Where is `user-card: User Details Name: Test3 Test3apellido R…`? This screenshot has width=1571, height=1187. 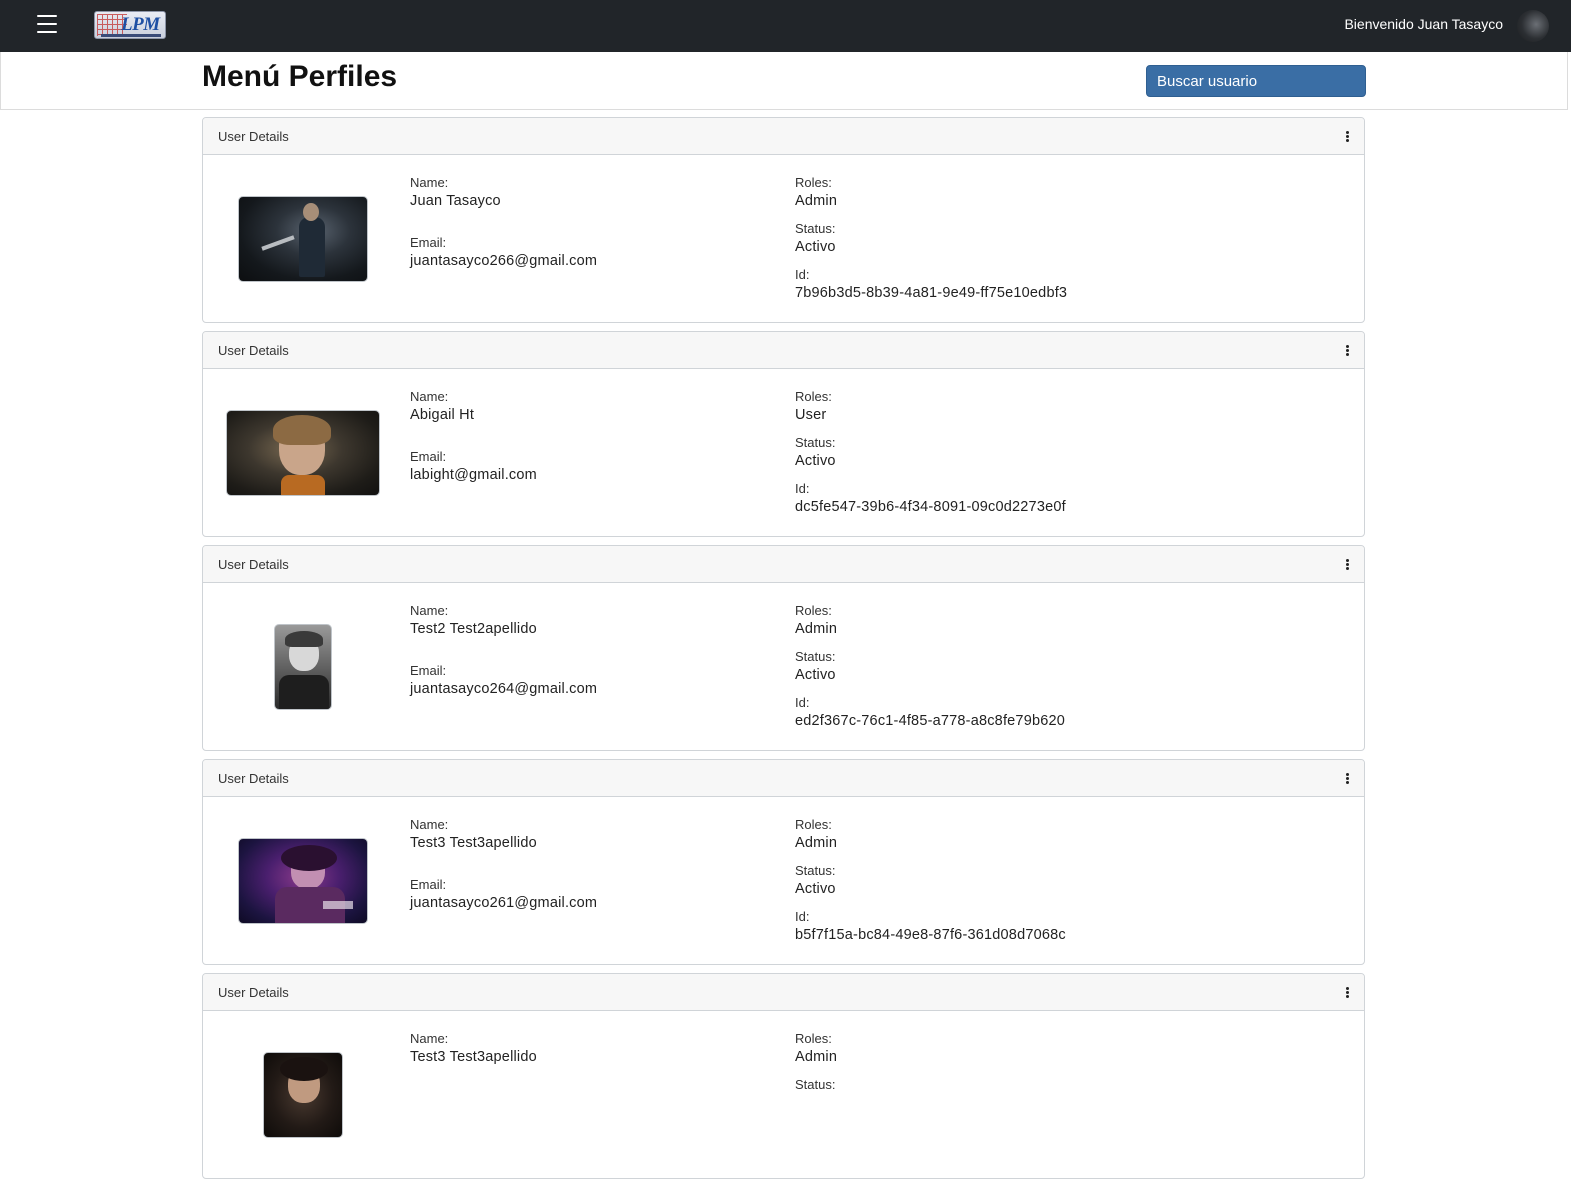 user-card: User Details Name: Test3 Test3apellido R… is located at coordinates (783, 1076).